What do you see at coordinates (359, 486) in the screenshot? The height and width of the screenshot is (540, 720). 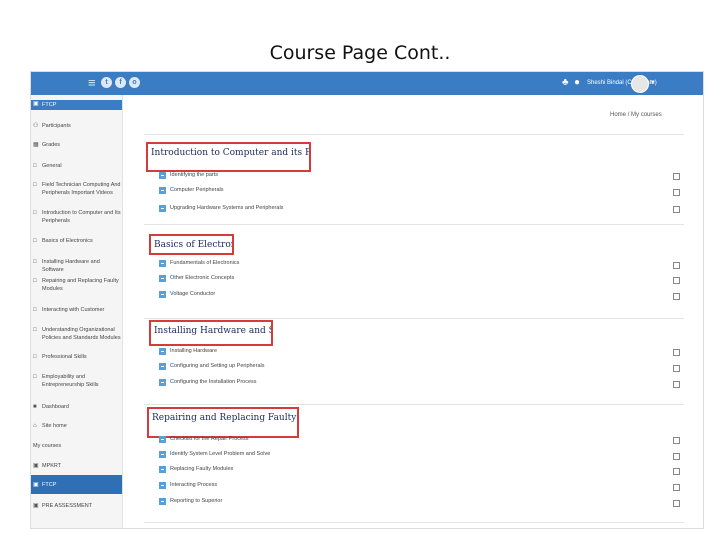 I see `activity-item: Interacting Process` at bounding box center [359, 486].